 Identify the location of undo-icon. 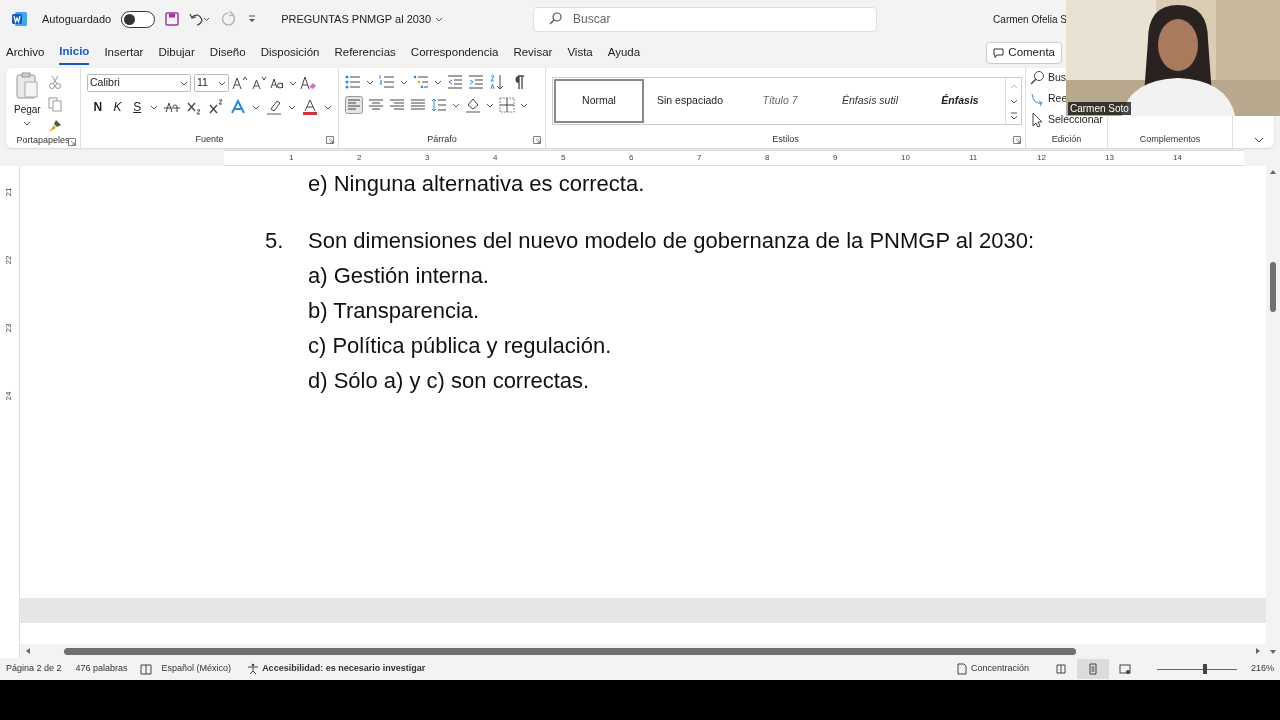
(200, 19).